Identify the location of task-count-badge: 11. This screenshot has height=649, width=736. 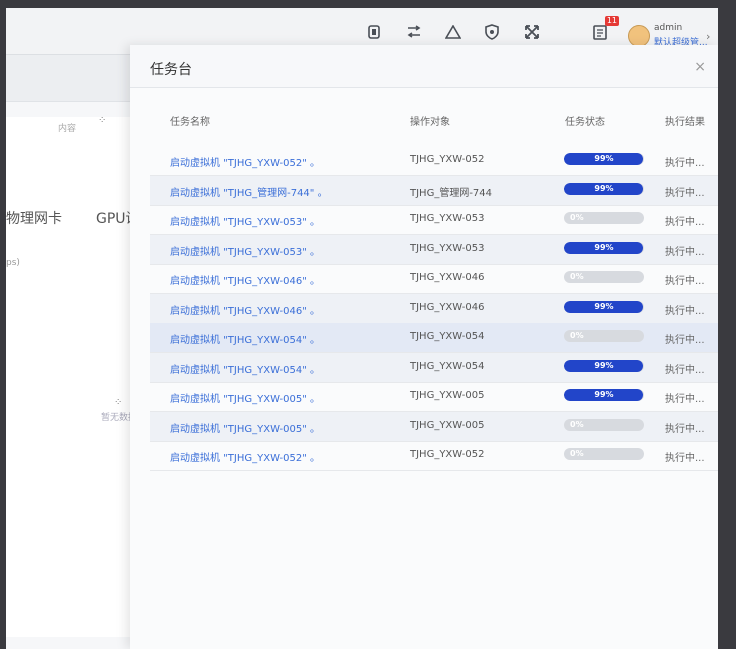
(611, 21).